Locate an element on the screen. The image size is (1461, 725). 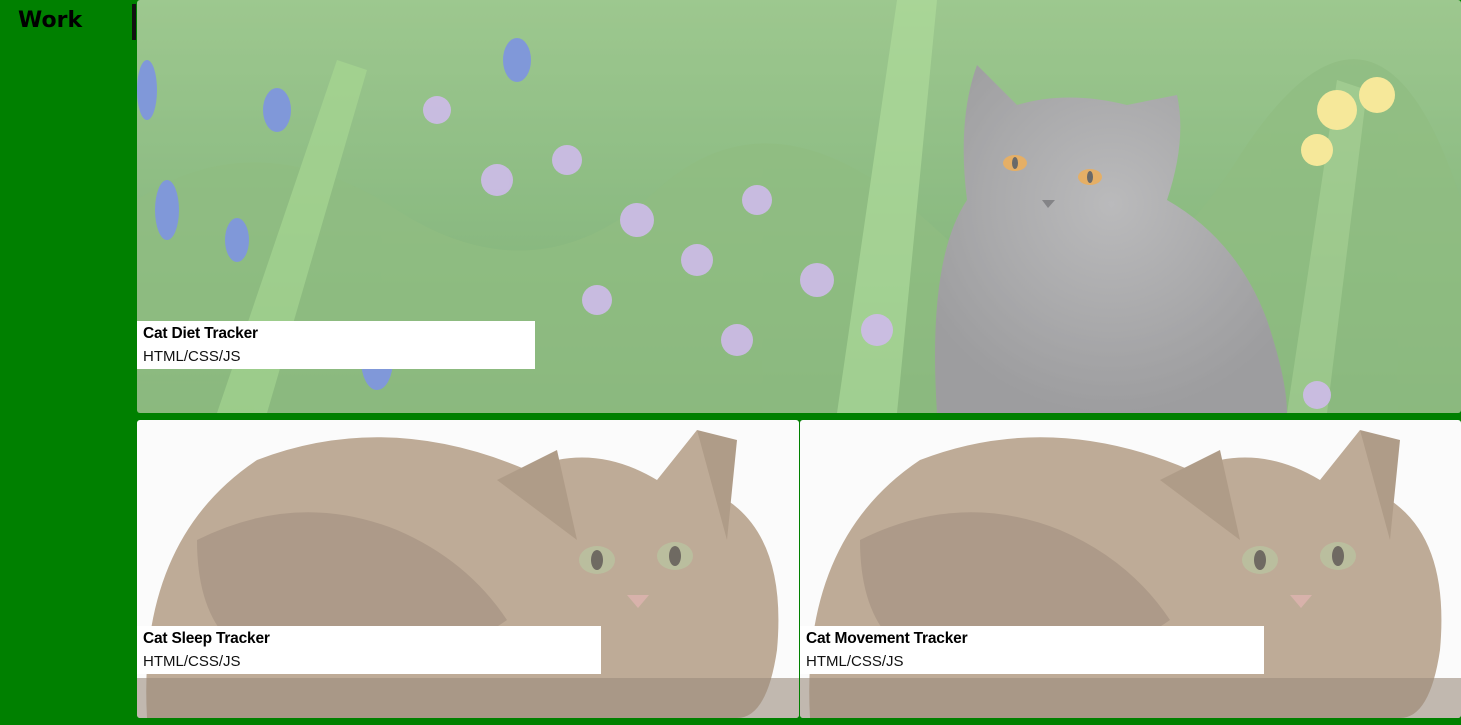
project-caption: Cat Movement Tracker HTML/CSS/JS is located at coordinates (1032, 650).